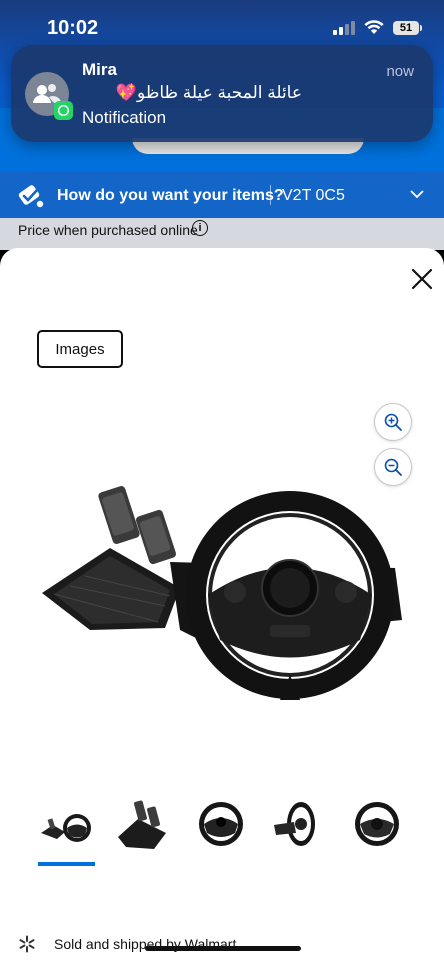 This screenshot has height=960, width=444. Describe the element at coordinates (422, 279) in the screenshot. I see `close-icon` at that location.